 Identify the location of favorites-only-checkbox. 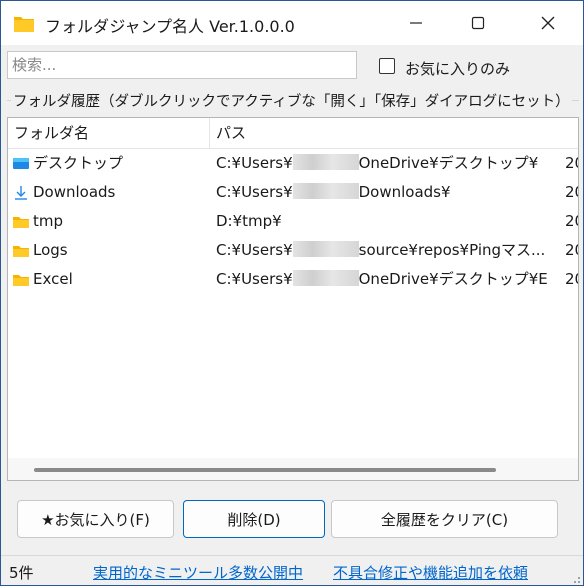
(387, 66).